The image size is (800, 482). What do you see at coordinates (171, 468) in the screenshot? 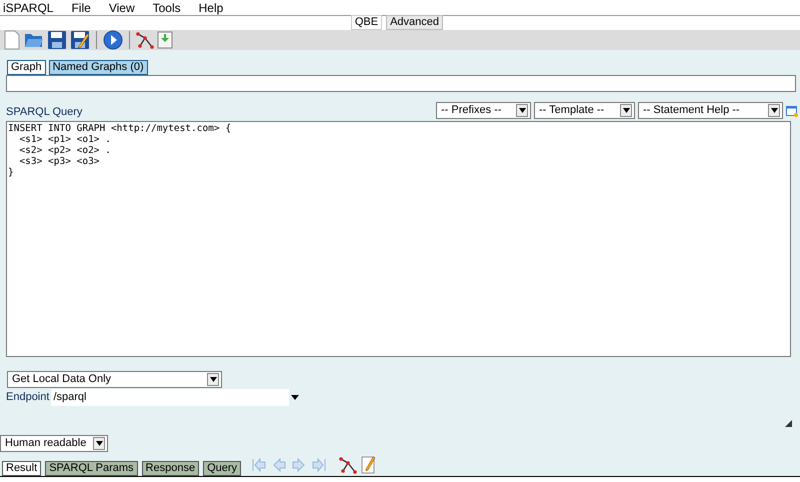
I see `tab: Response` at bounding box center [171, 468].